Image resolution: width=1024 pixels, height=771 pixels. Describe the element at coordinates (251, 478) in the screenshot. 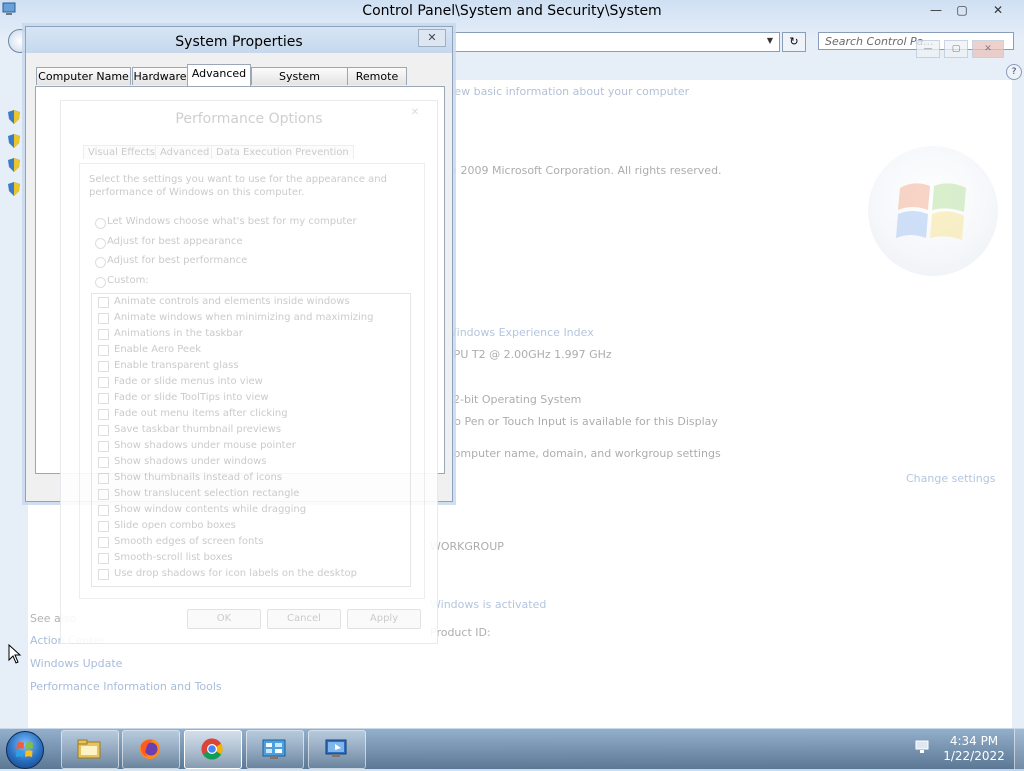

I see `list-item: Show thumbnails instead of icons` at that location.